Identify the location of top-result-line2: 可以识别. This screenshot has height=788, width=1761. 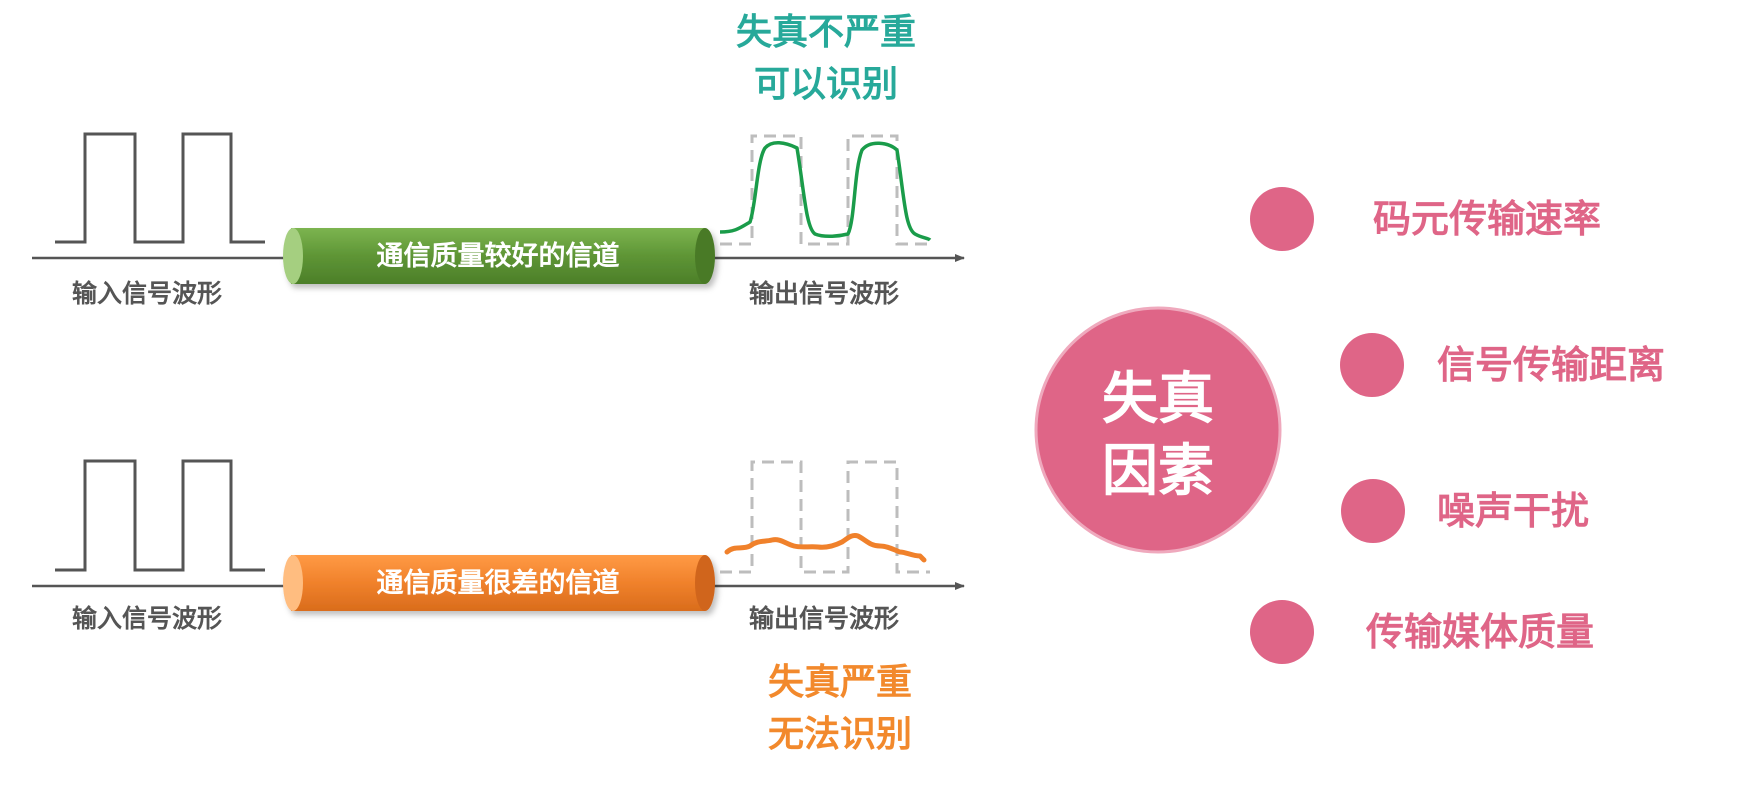
(826, 84).